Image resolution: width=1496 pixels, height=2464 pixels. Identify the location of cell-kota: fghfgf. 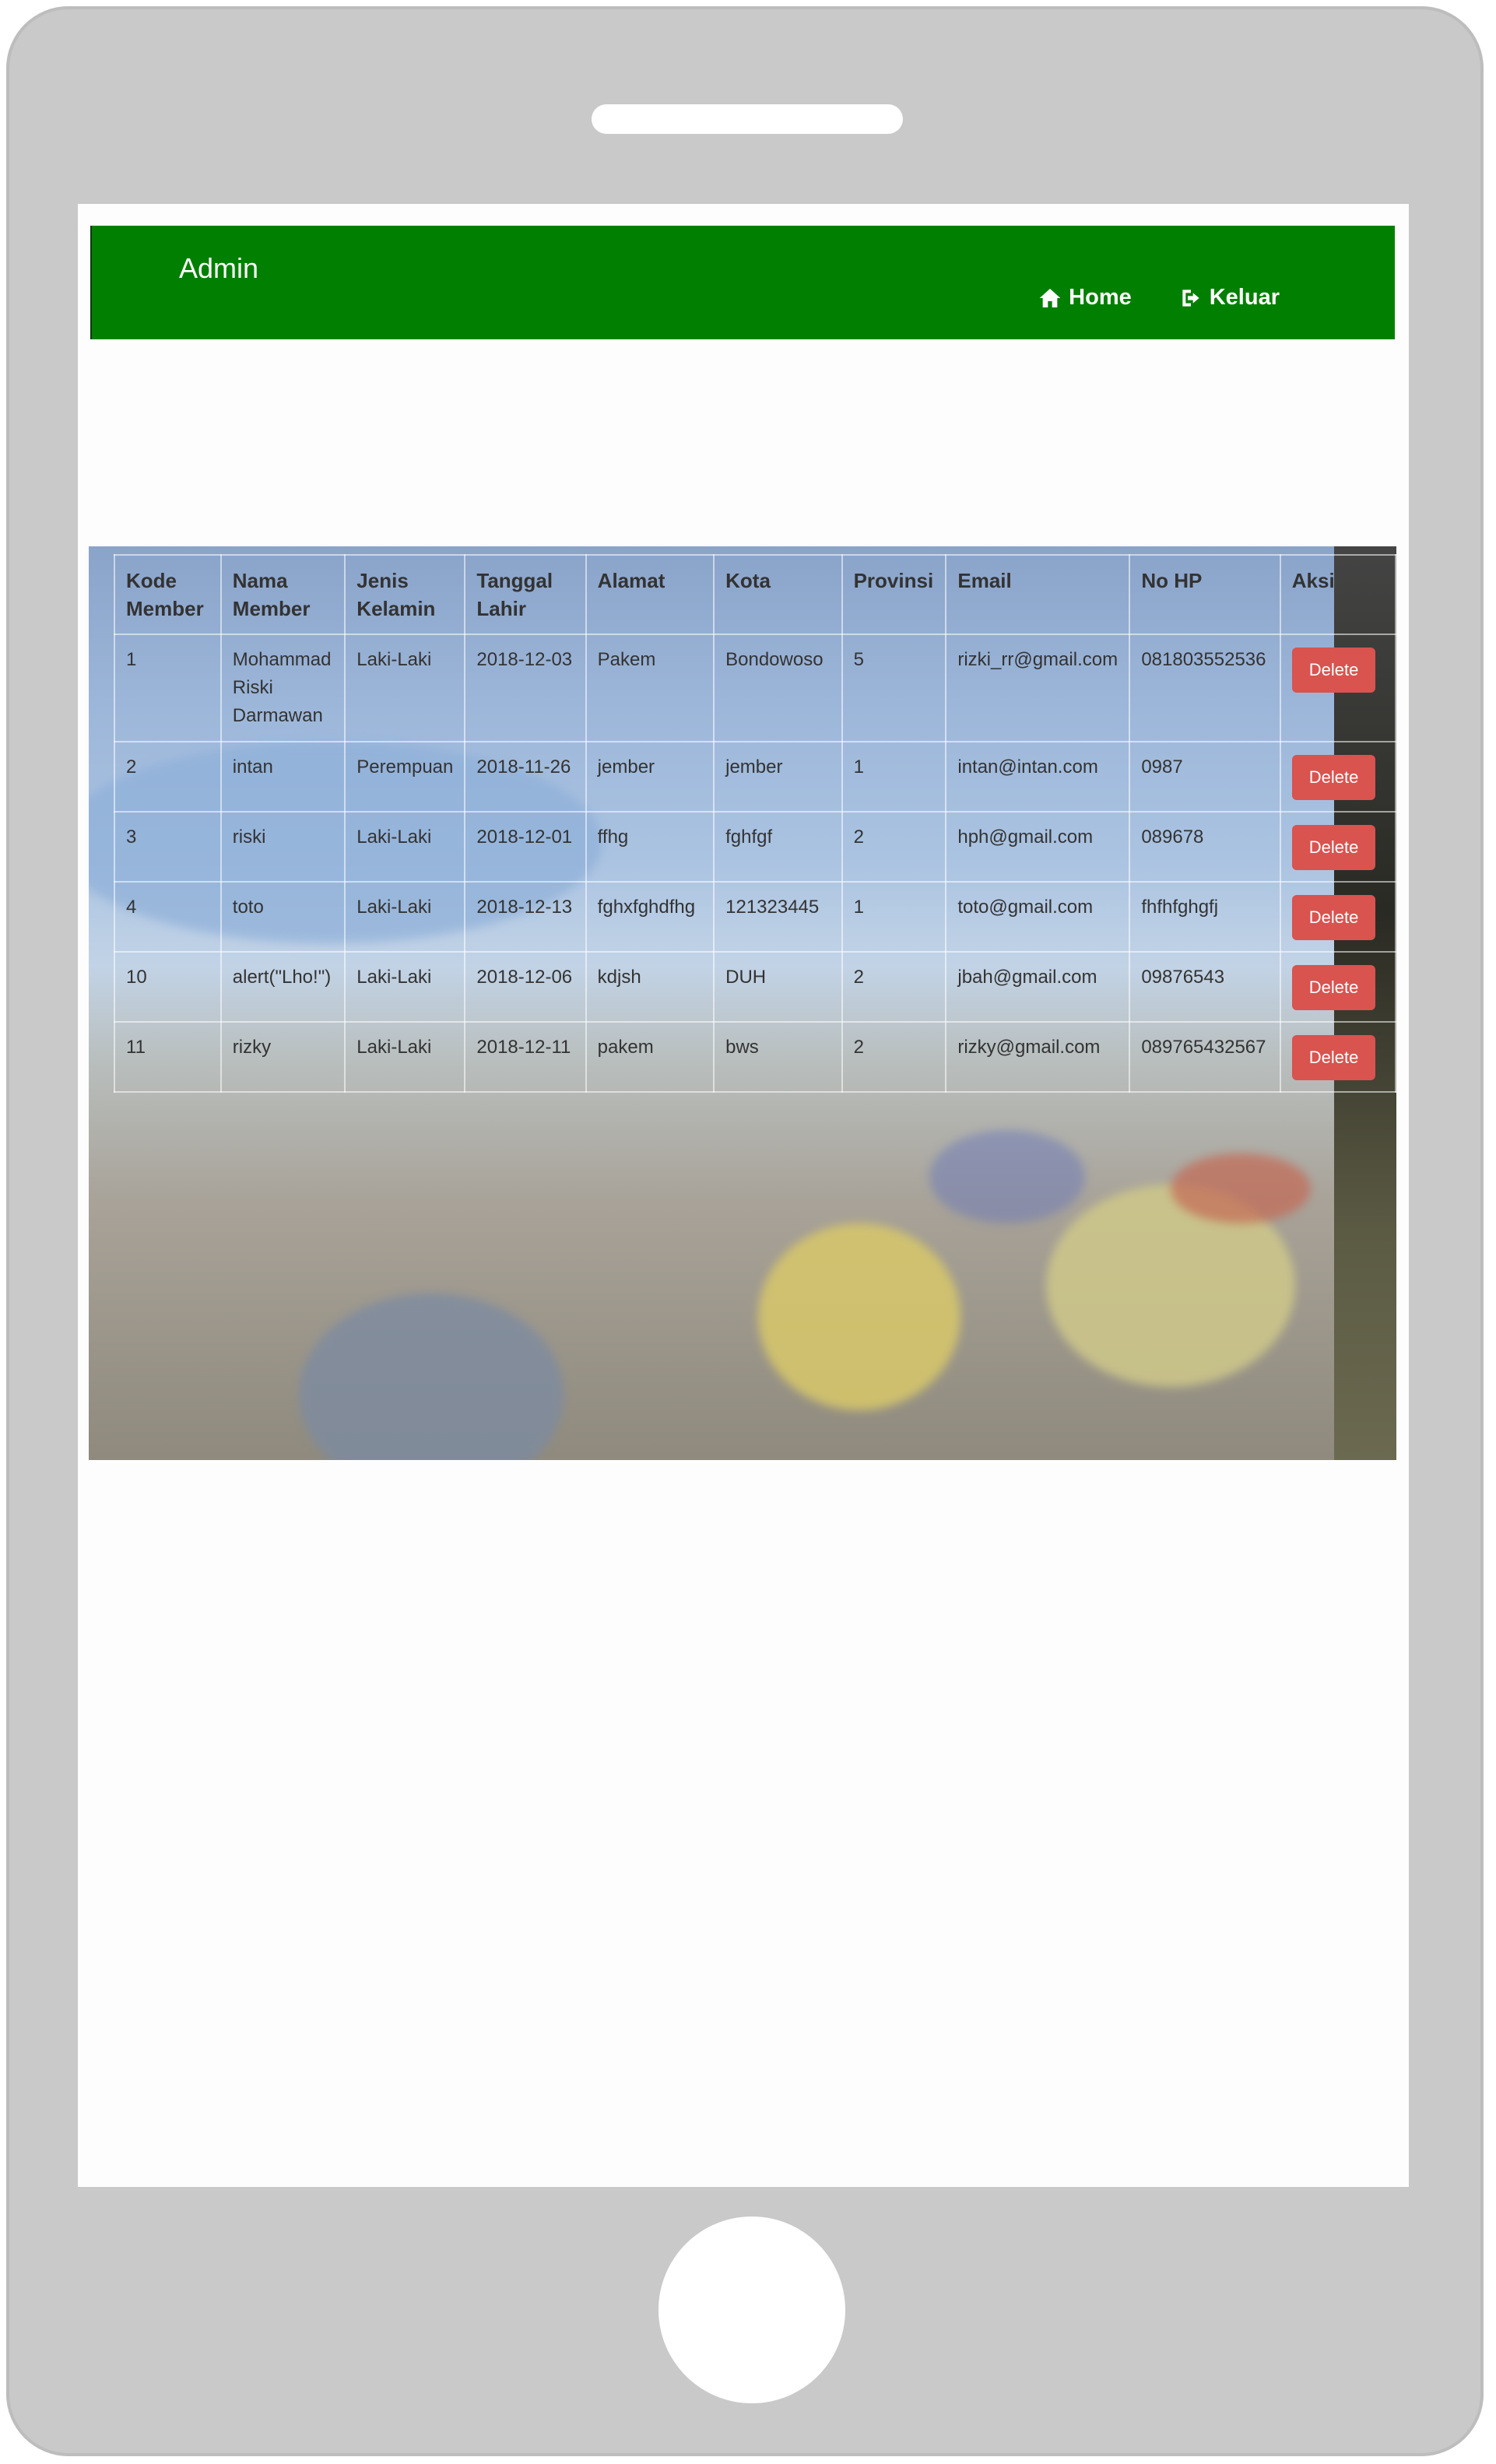
(778, 847).